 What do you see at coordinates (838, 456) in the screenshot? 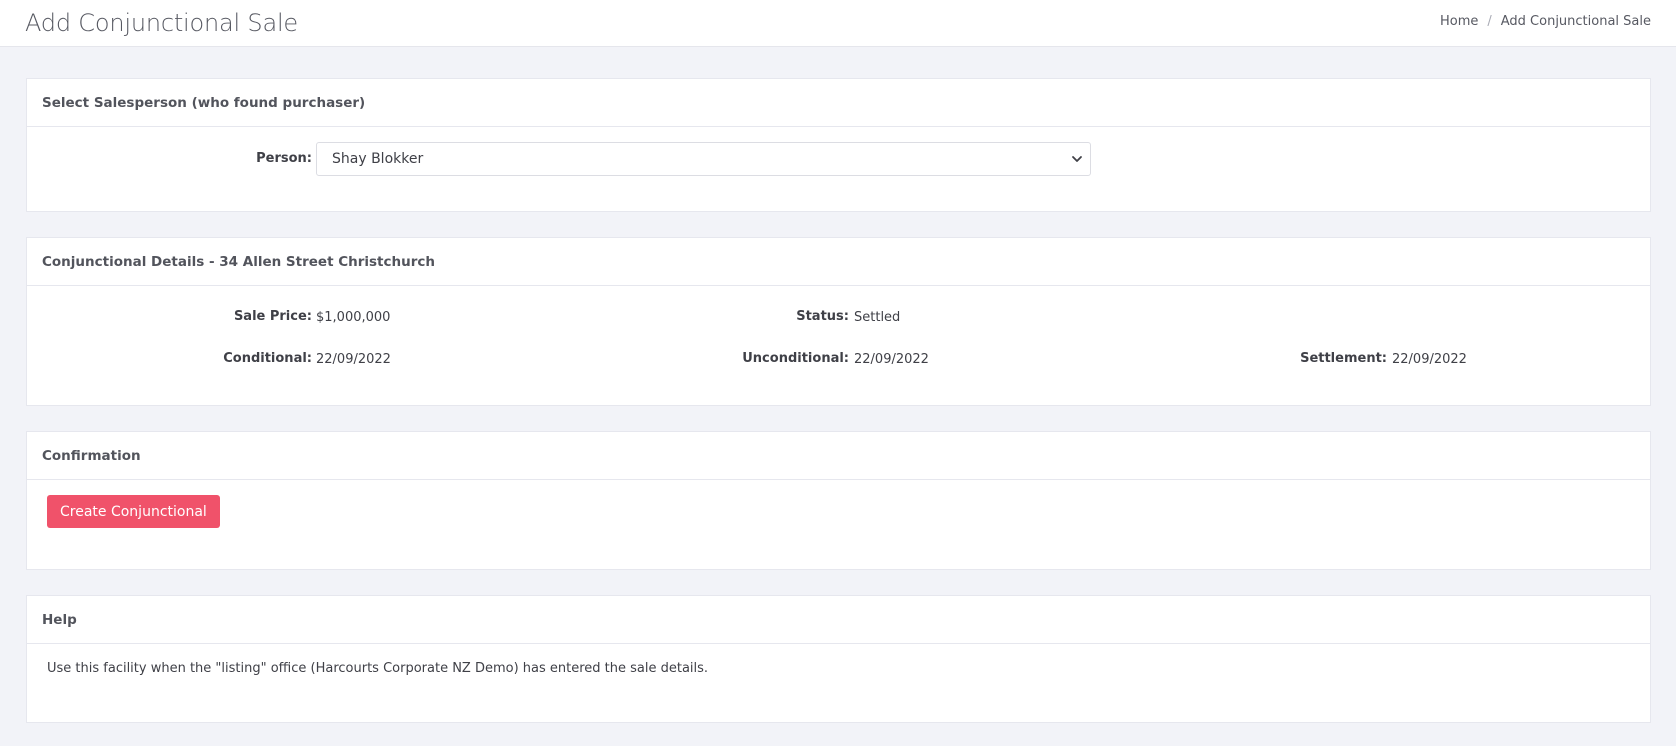
I see `confirmation-panel-title: Confirmation` at bounding box center [838, 456].